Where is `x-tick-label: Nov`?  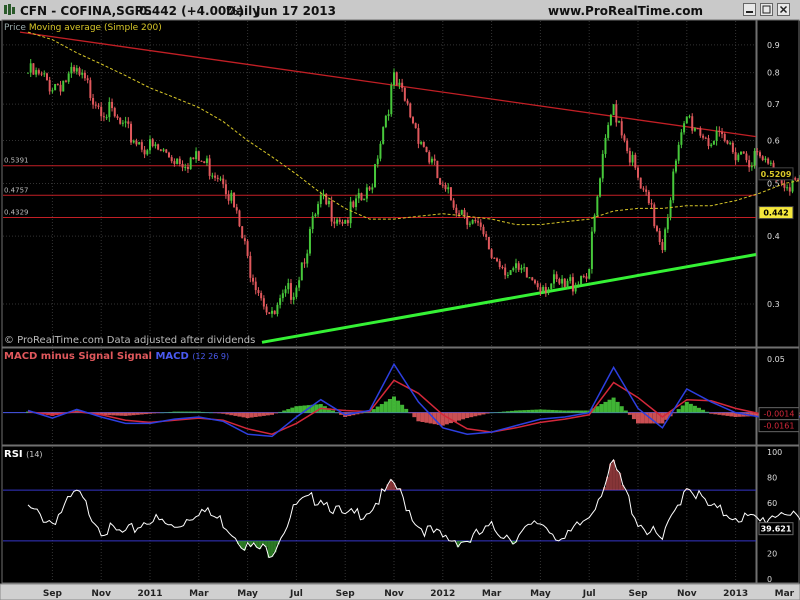 x-tick-label: Nov is located at coordinates (687, 594).